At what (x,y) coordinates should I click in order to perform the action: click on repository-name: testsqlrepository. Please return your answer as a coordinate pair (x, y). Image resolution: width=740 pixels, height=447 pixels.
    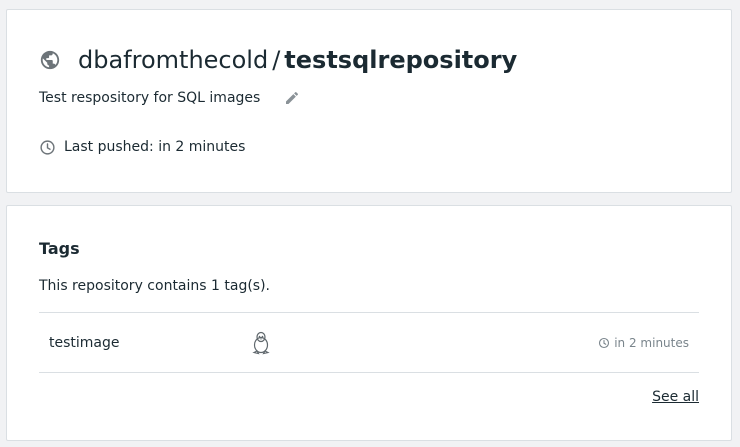
    Looking at the image, I should click on (401, 60).